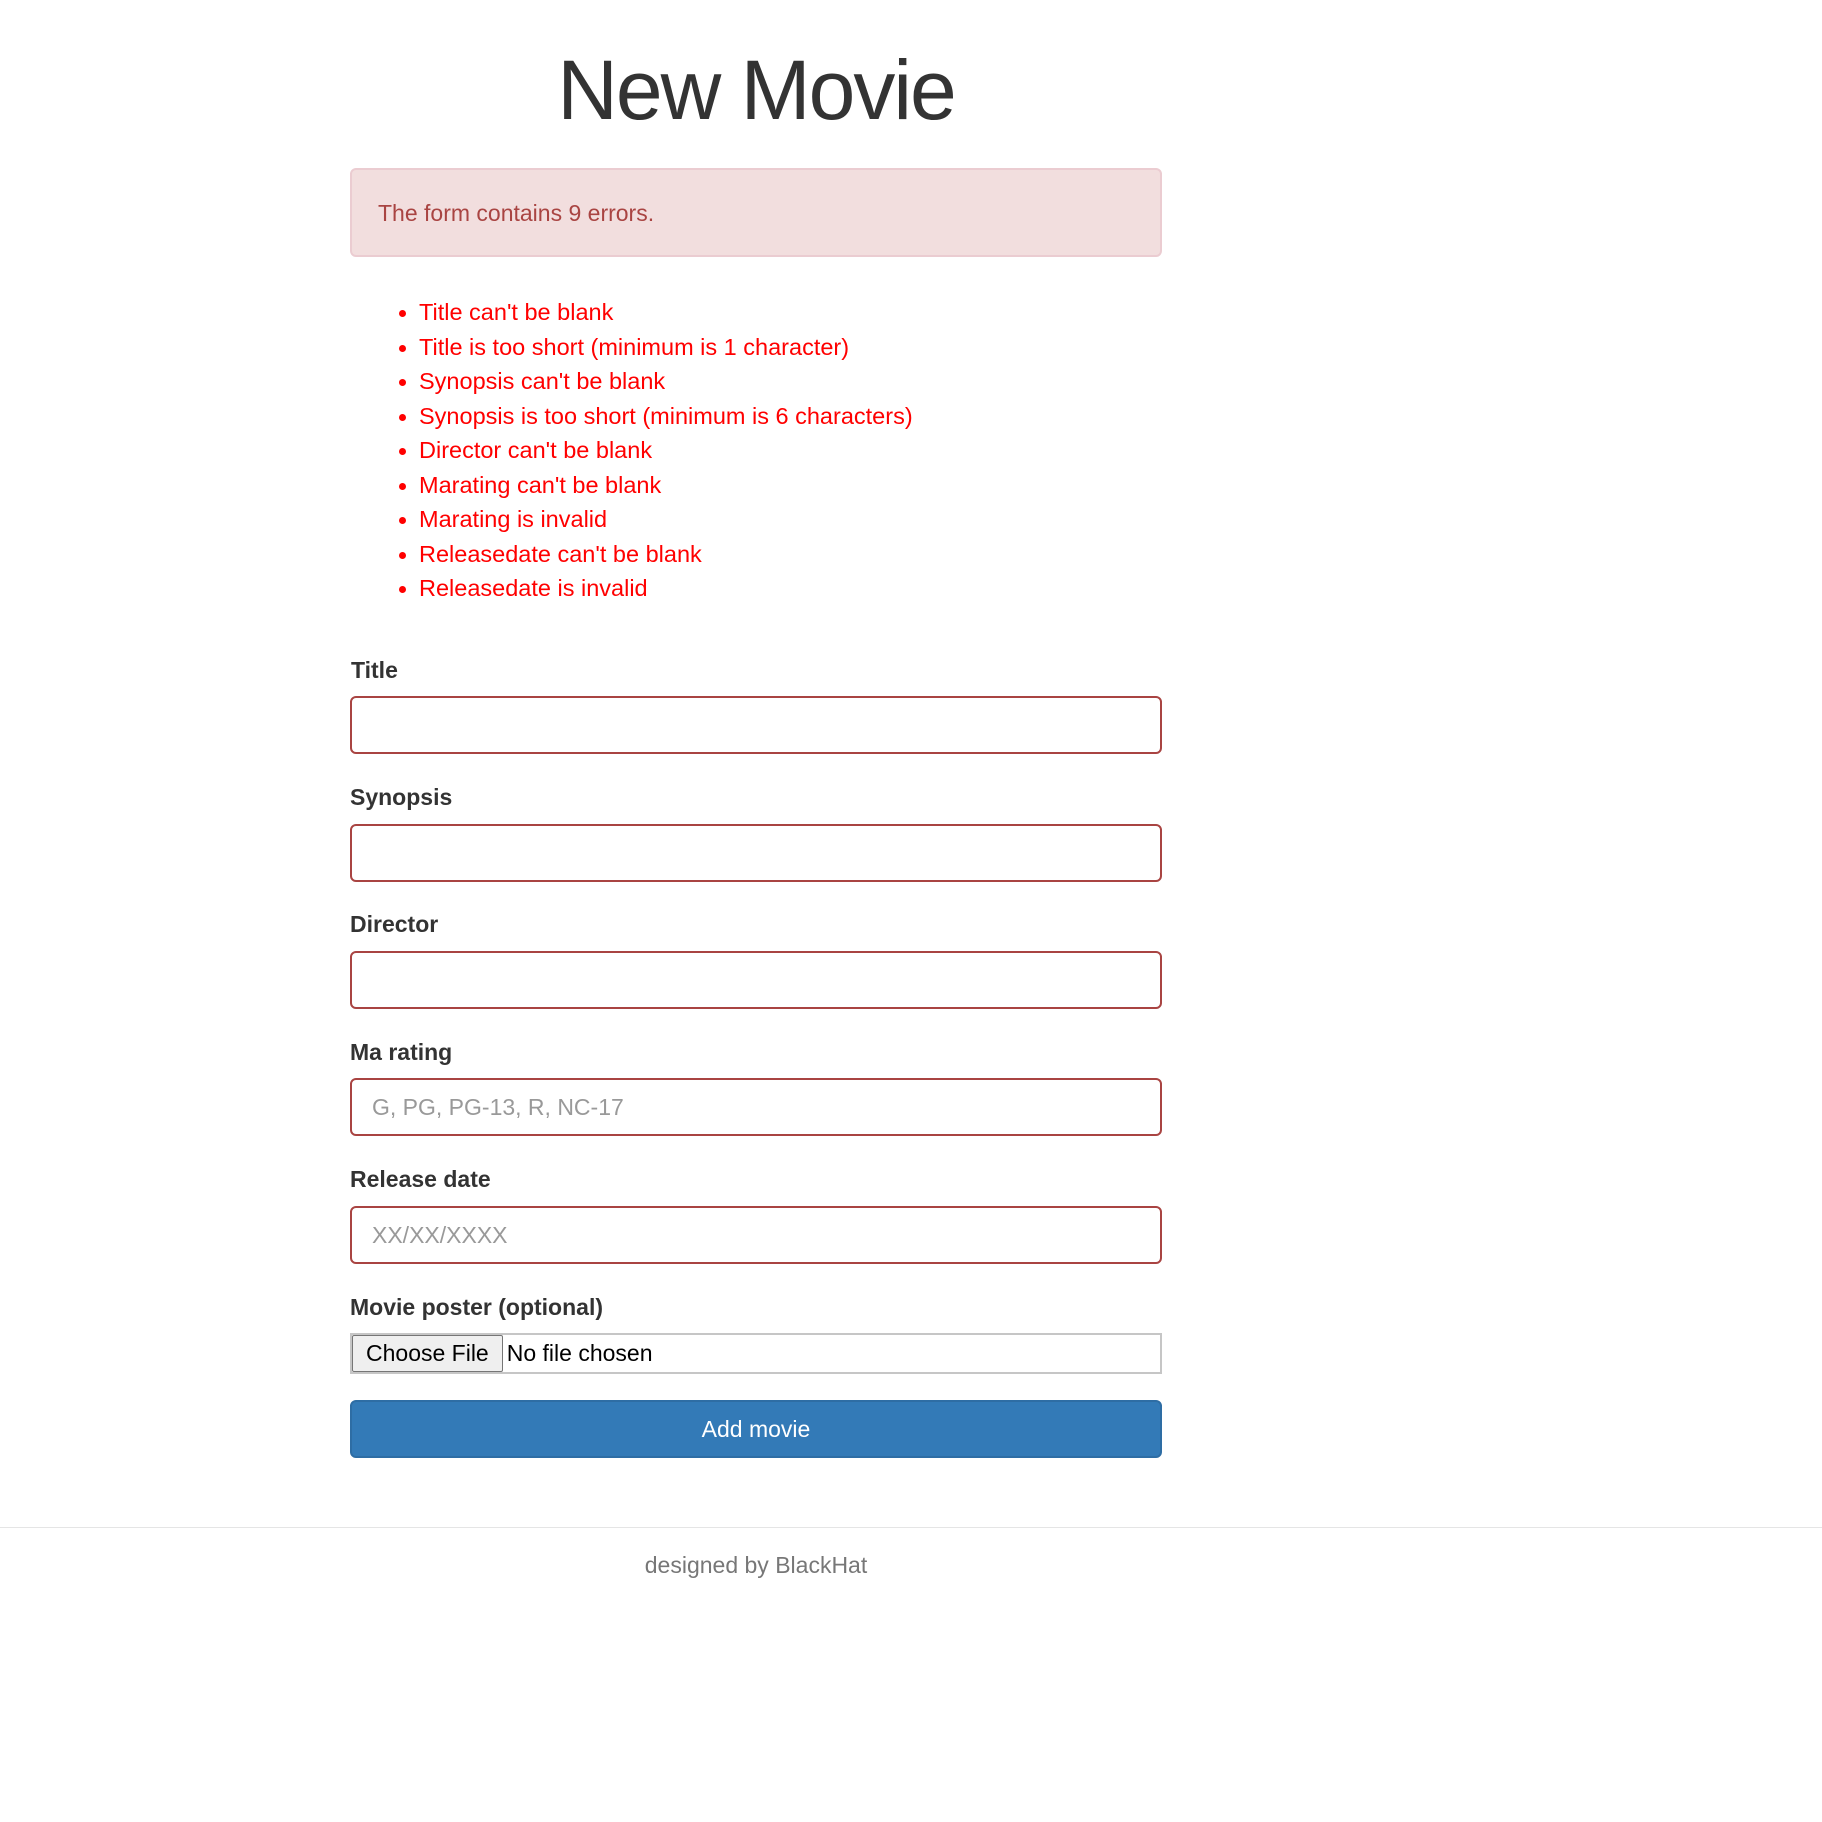 The width and height of the screenshot is (1822, 1822). What do you see at coordinates (756, 90) in the screenshot?
I see `page-title: New Movie` at bounding box center [756, 90].